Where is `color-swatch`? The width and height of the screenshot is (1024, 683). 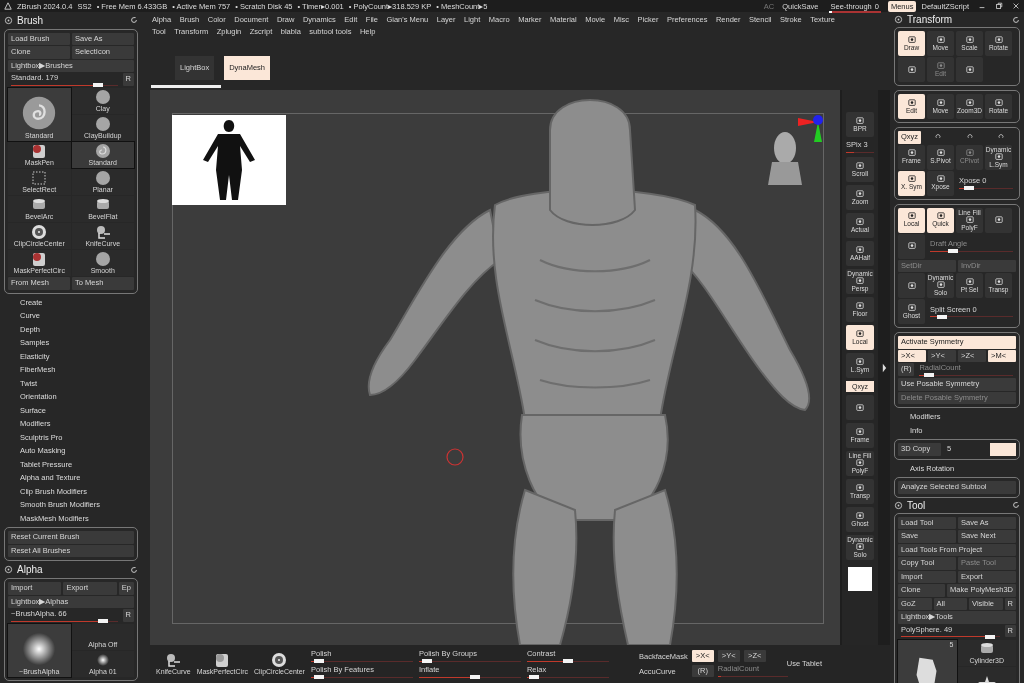 color-swatch is located at coordinates (860, 579).